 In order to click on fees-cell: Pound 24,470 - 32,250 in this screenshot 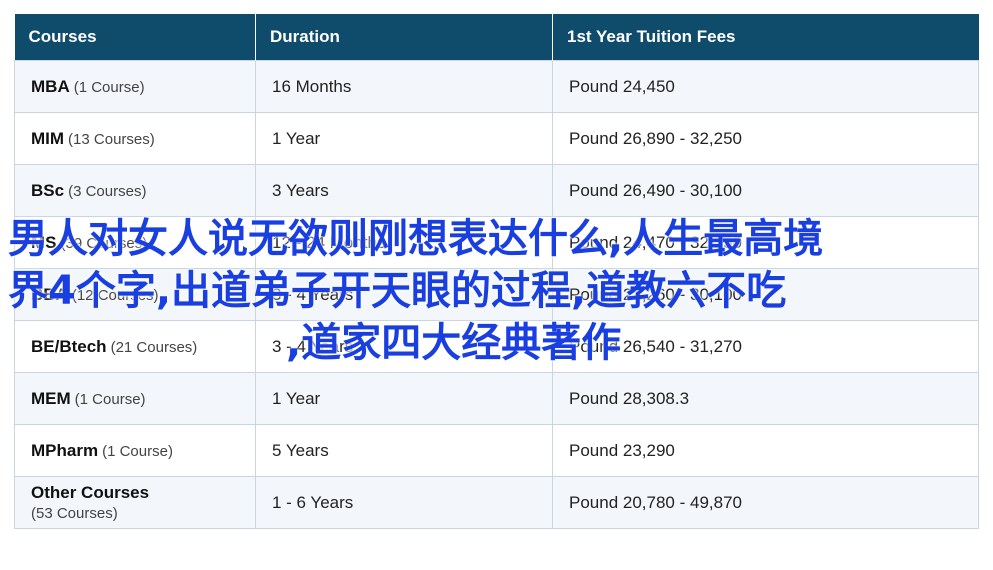, I will do `click(765, 242)`.